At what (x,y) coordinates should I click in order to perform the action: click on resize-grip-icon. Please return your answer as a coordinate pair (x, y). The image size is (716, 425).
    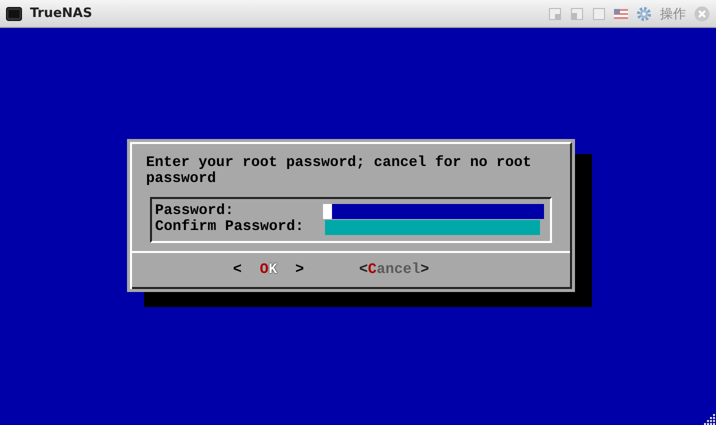
    Looking at the image, I should click on (709, 419).